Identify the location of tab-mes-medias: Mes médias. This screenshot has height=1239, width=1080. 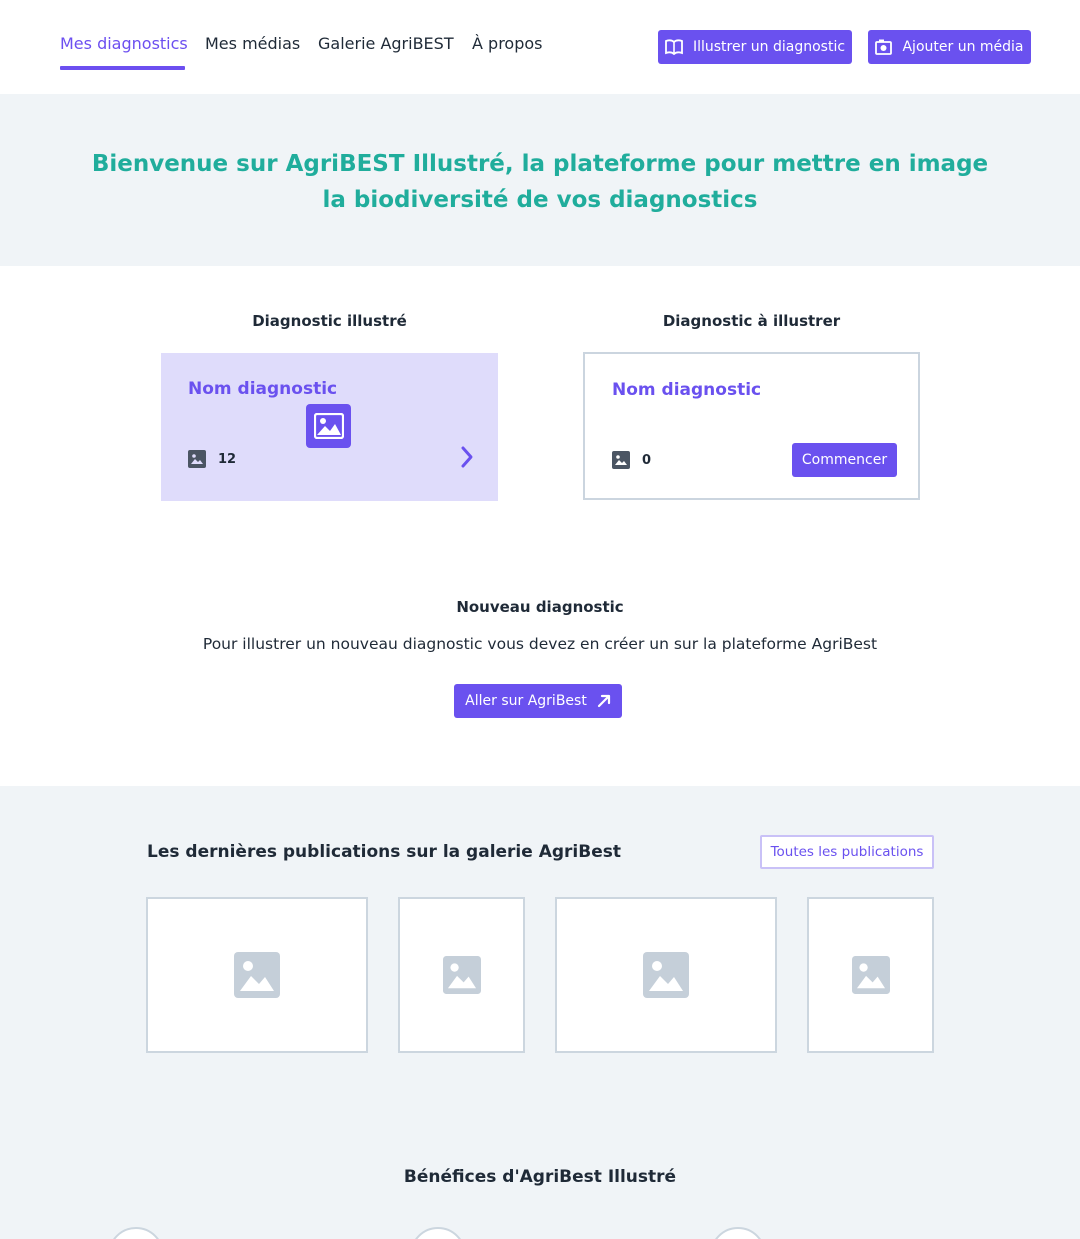
(252, 43).